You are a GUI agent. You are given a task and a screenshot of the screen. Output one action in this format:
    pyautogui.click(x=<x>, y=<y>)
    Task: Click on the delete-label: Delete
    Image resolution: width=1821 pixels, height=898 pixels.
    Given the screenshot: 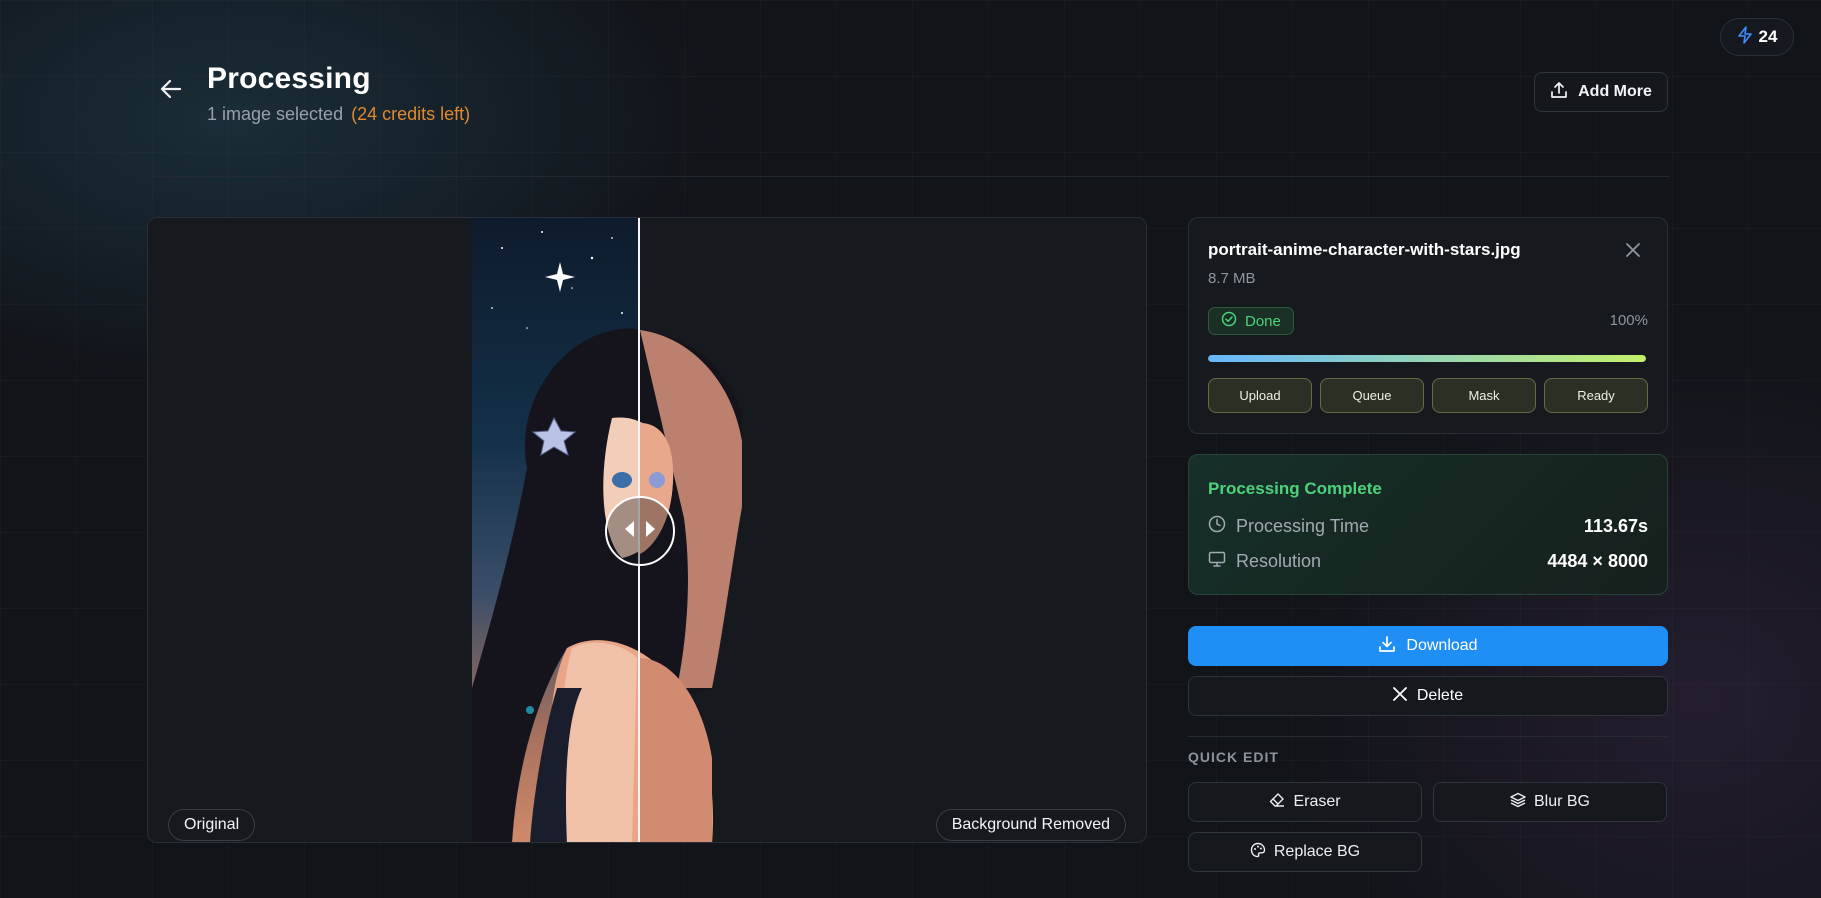 What is the action you would take?
    pyautogui.click(x=1440, y=695)
    